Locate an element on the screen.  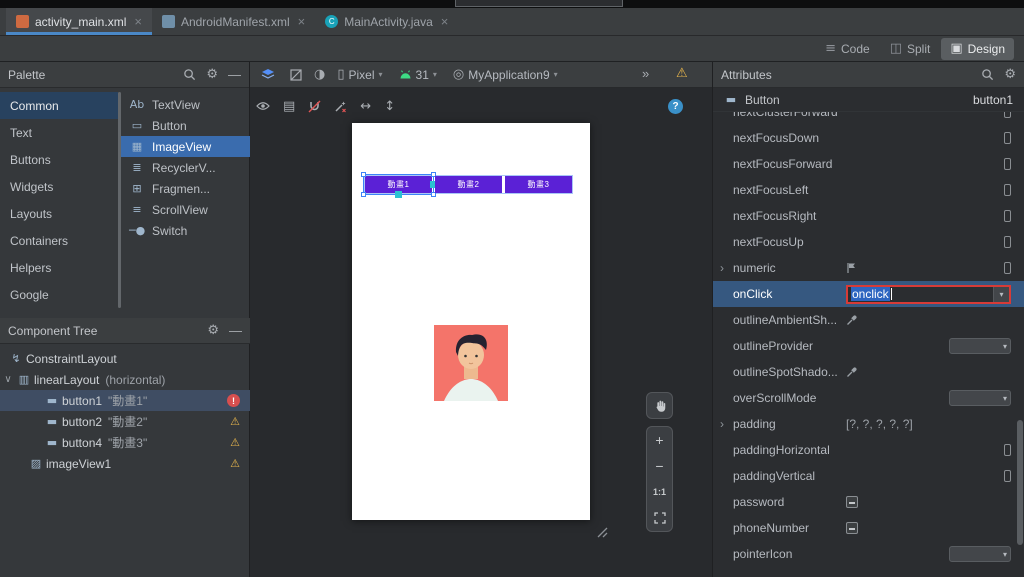
constraint-anchor is located at coordinates (398, 194).